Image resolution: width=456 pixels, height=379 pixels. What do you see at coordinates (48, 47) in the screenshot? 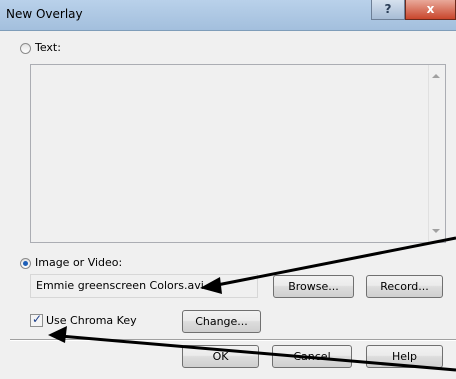
I see `text-radio-label: Text:` at bounding box center [48, 47].